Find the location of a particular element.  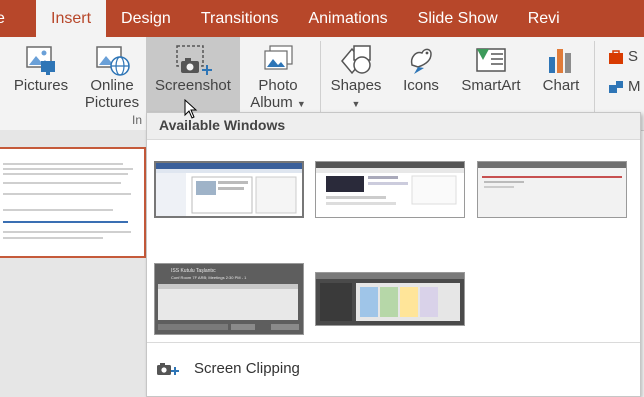

screen-clipping-label: Screen Clipping is located at coordinates (247, 368).